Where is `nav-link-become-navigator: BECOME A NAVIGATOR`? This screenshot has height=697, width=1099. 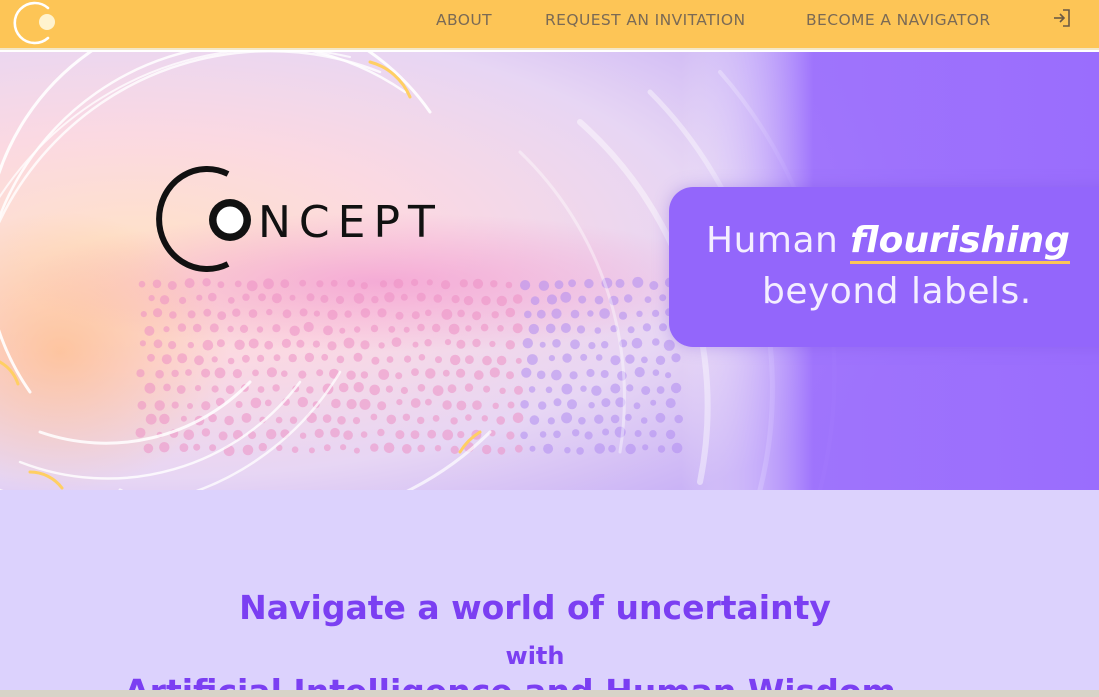 nav-link-become-navigator: BECOME A NAVIGATOR is located at coordinates (898, 20).